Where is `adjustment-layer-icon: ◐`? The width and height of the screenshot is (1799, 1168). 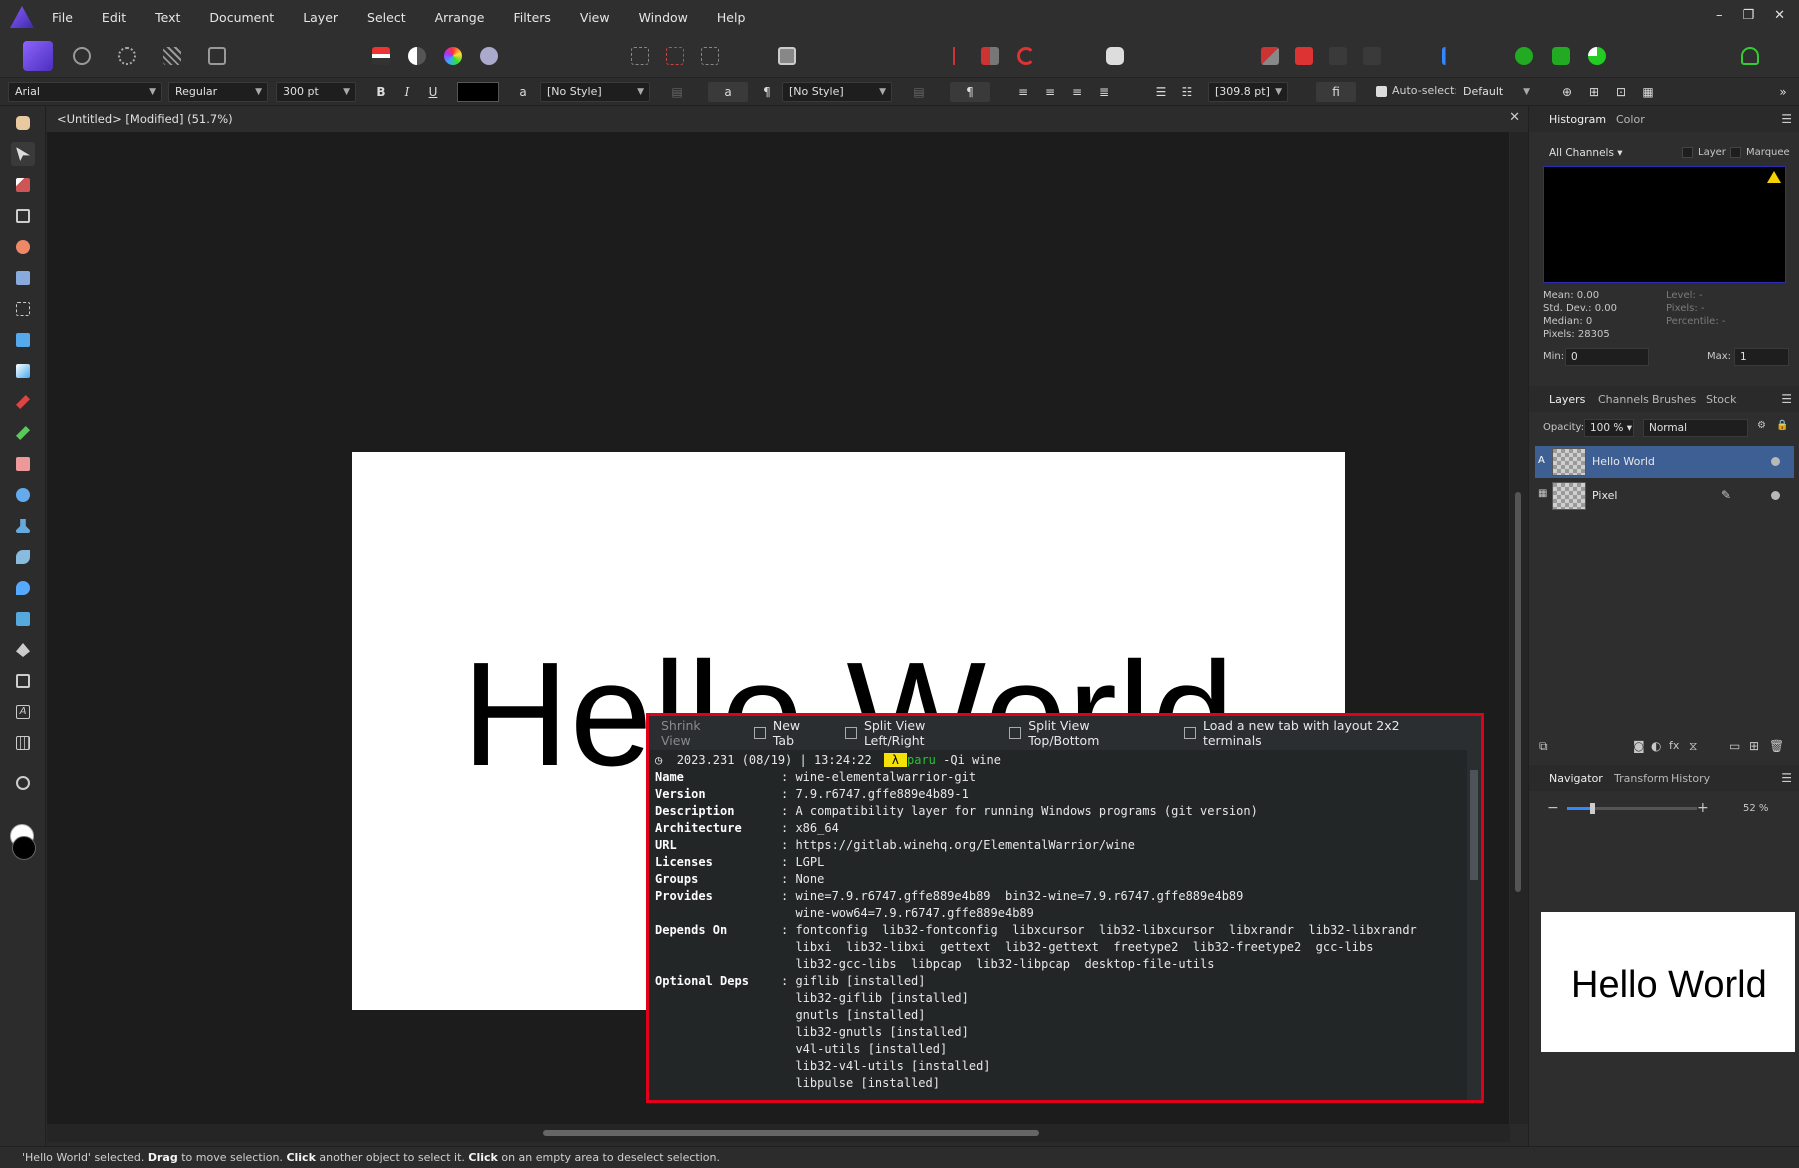
adjustment-layer-icon: ◐ is located at coordinates (1656, 746).